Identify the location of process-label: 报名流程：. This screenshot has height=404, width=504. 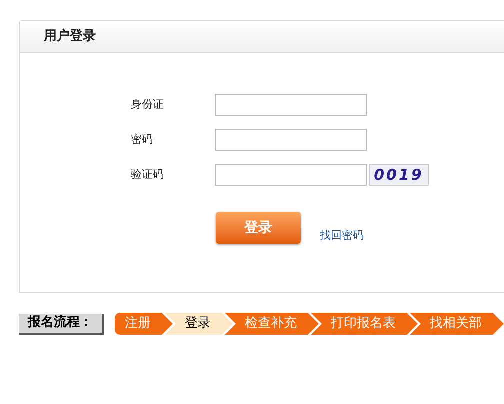
(61, 324).